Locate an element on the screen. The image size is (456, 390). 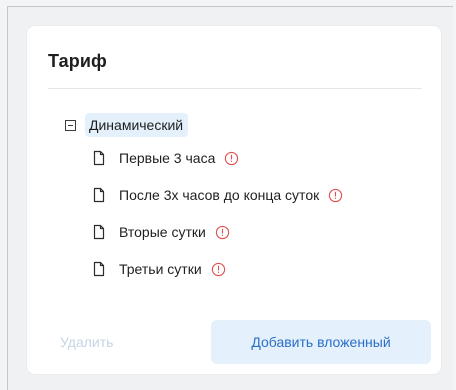
title-divider is located at coordinates (235, 88).